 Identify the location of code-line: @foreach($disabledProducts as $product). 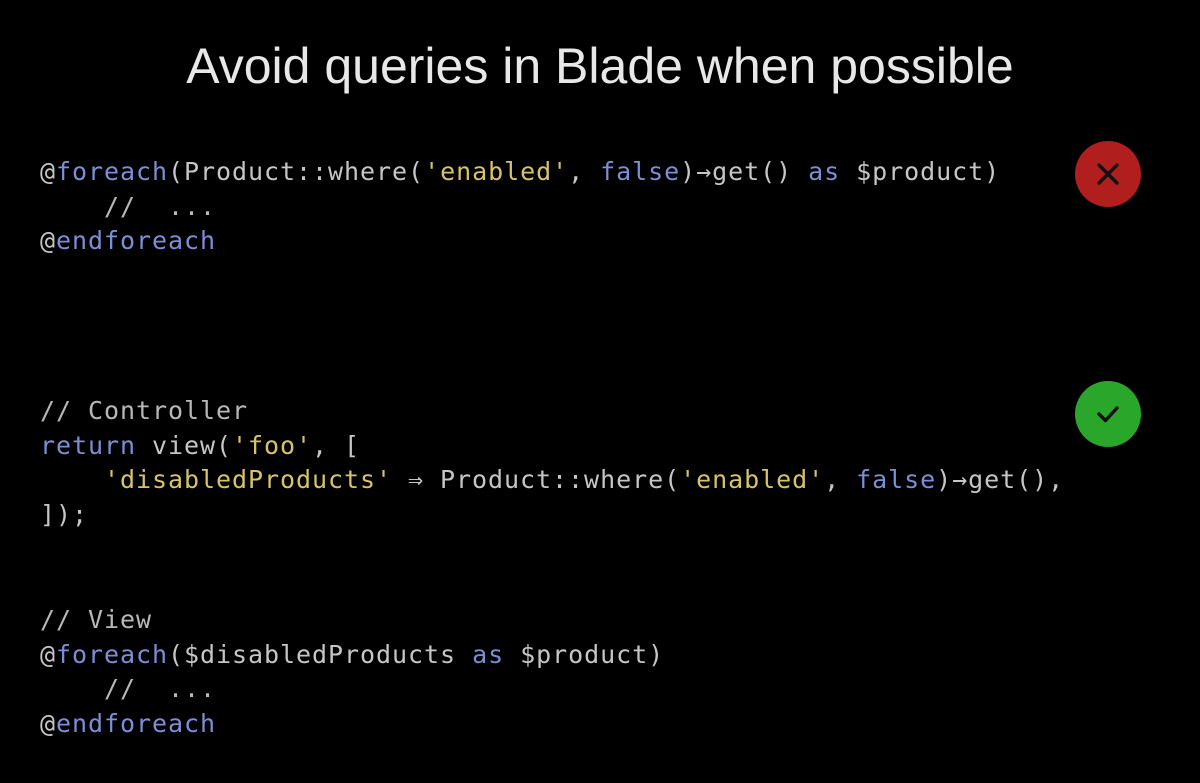
(352, 655).